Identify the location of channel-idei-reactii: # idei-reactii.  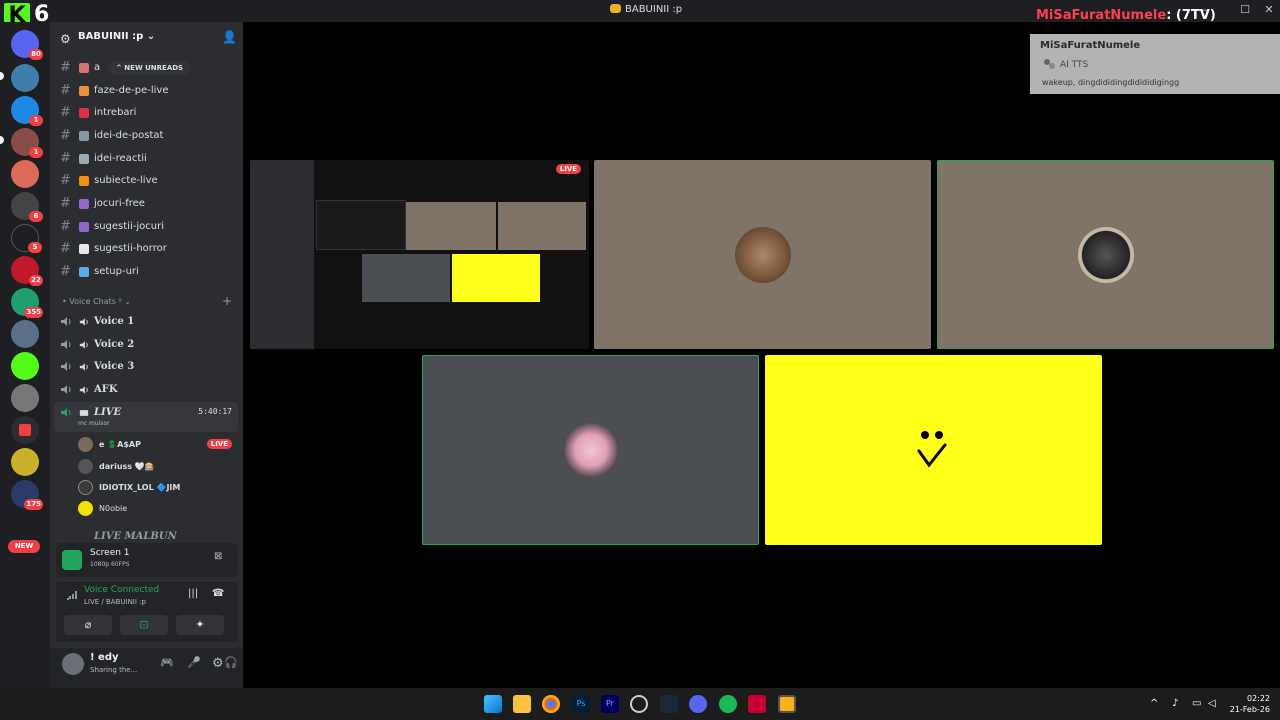
(146, 159).